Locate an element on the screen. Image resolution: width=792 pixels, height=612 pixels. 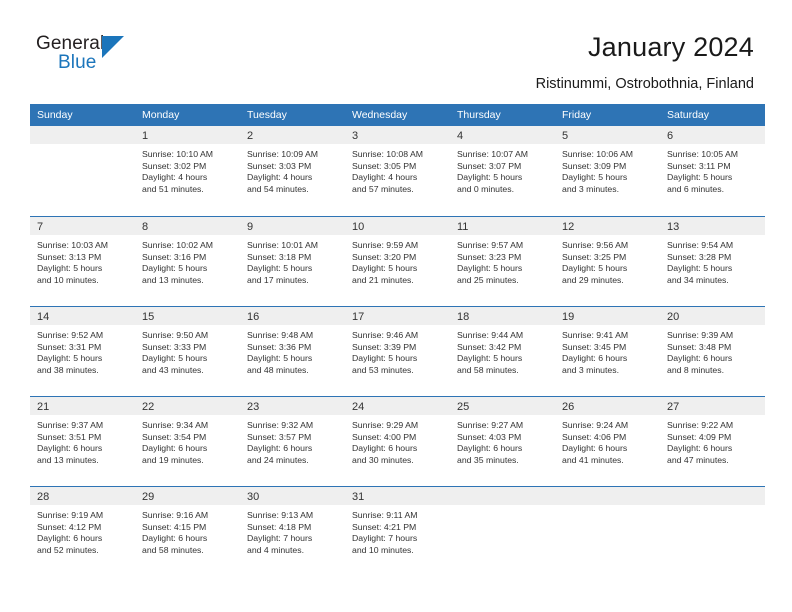
day-detail-line: Sunset: 3:31 PM is located at coordinates (69, 346).